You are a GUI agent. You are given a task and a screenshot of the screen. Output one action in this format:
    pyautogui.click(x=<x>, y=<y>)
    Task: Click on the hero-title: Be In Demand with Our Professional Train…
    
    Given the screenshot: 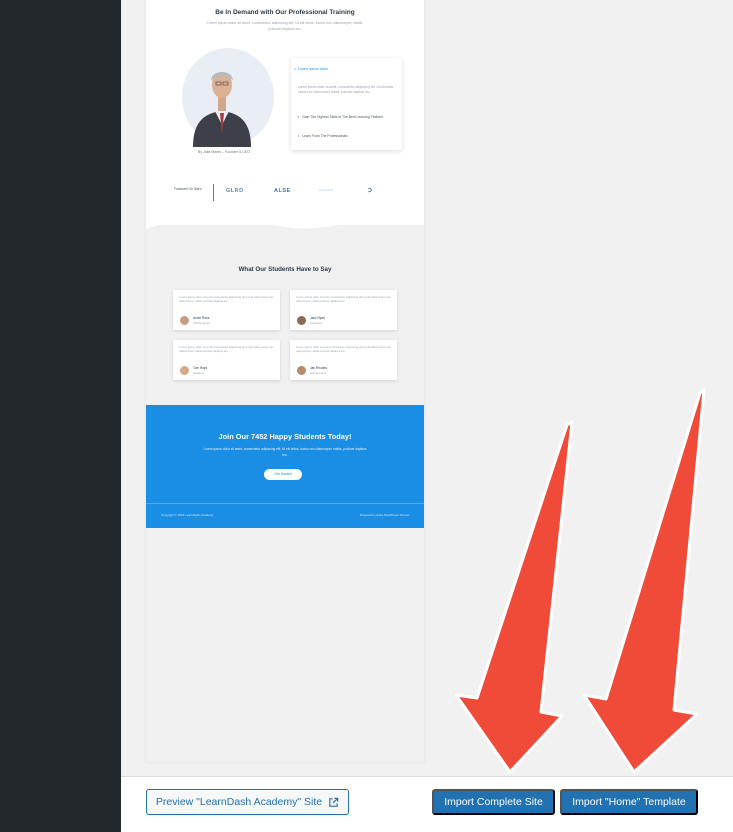 What is the action you would take?
    pyautogui.click(x=285, y=12)
    